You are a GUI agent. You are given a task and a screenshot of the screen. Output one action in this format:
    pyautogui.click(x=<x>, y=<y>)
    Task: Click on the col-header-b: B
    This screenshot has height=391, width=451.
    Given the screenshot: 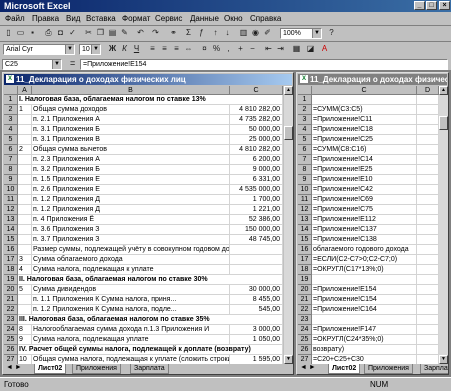 What is the action you would take?
    pyautogui.click(x=131, y=90)
    